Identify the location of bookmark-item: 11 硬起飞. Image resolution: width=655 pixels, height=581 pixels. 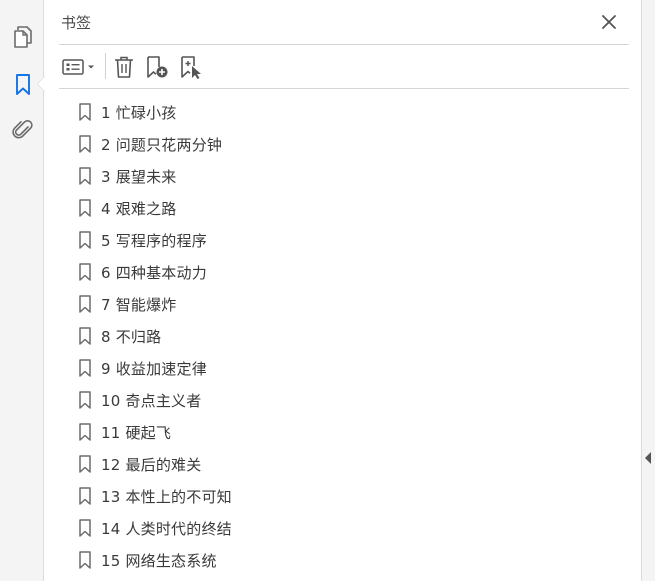
(343, 432).